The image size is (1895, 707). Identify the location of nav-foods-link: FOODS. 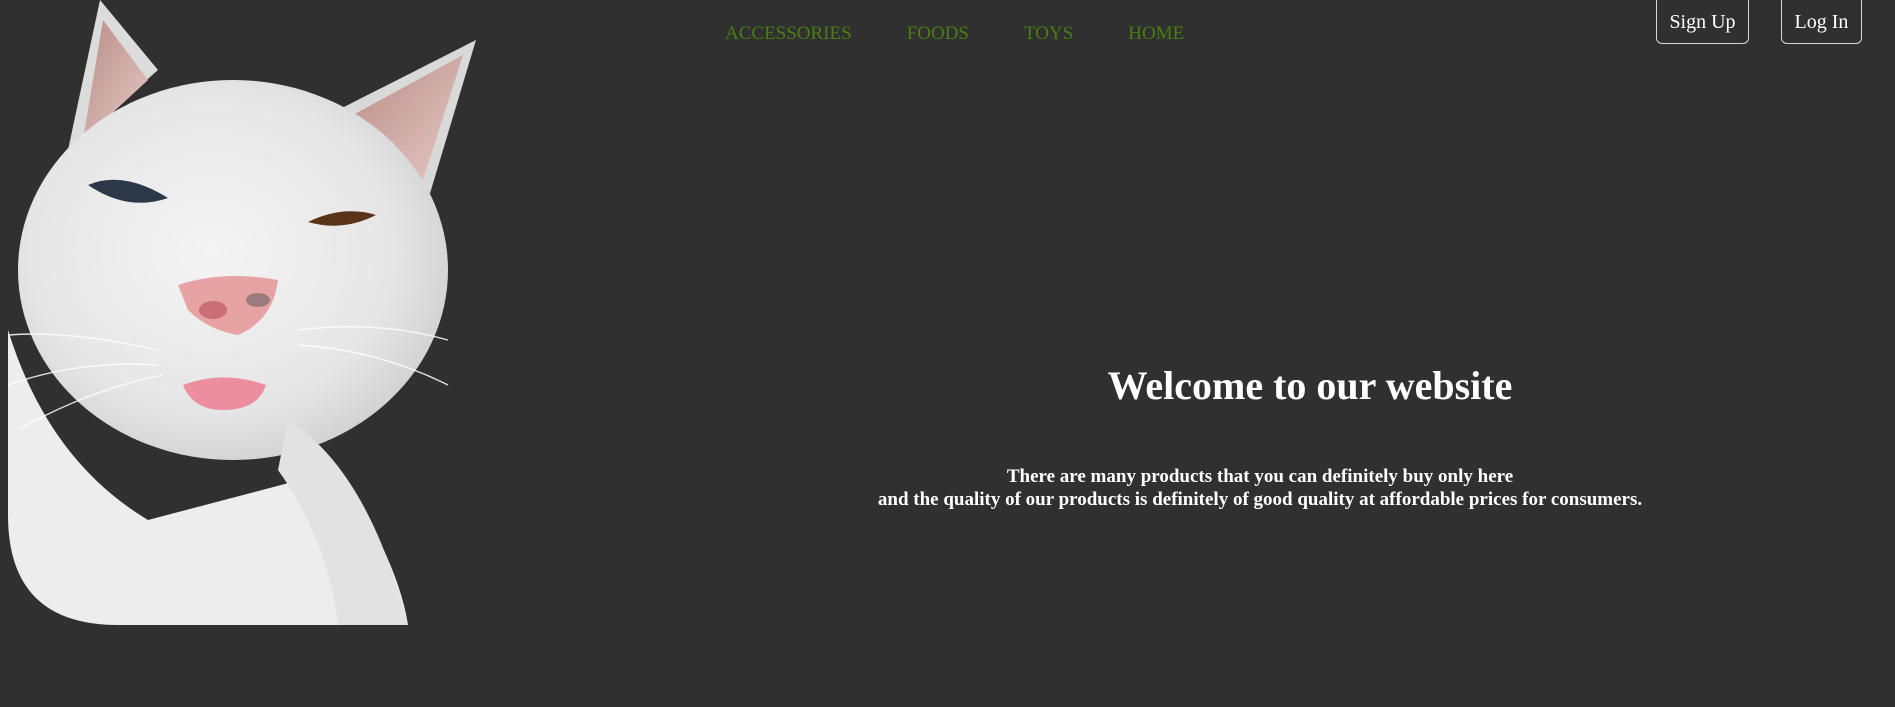
(938, 34).